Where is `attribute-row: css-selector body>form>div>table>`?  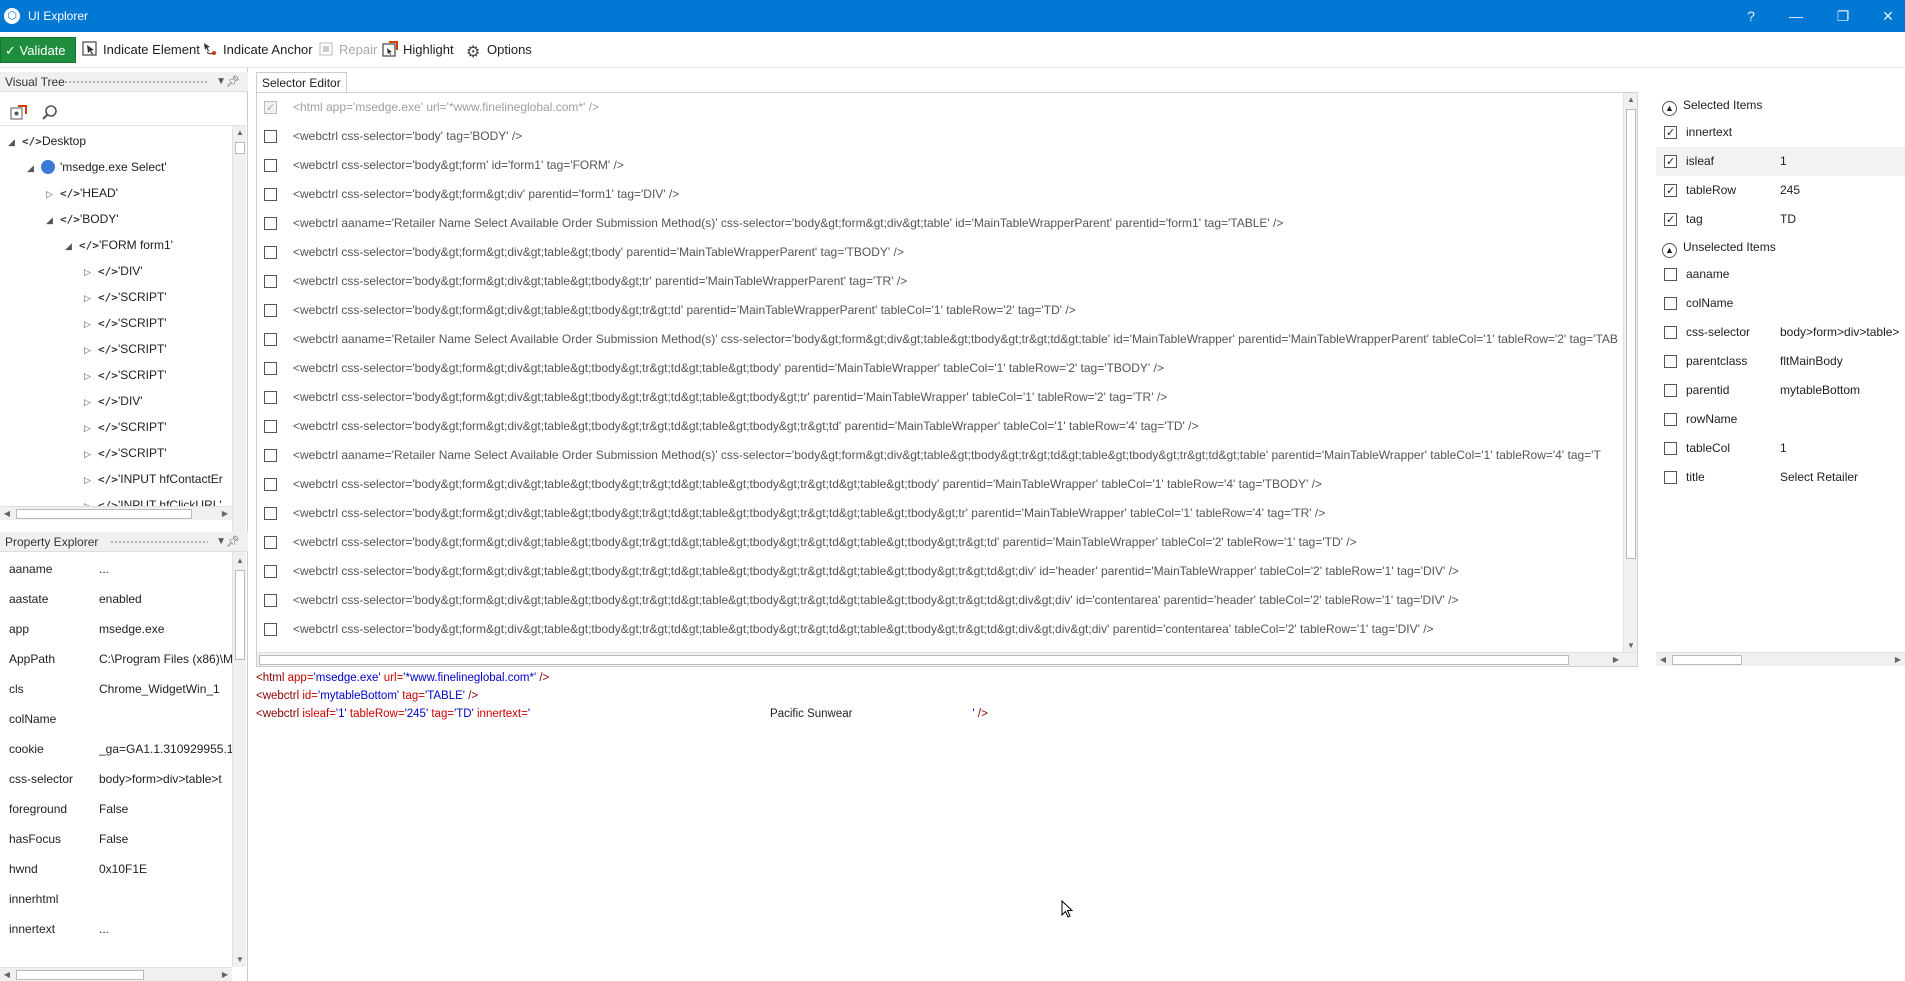 attribute-row: css-selector body>form>div>table> is located at coordinates (1780, 332).